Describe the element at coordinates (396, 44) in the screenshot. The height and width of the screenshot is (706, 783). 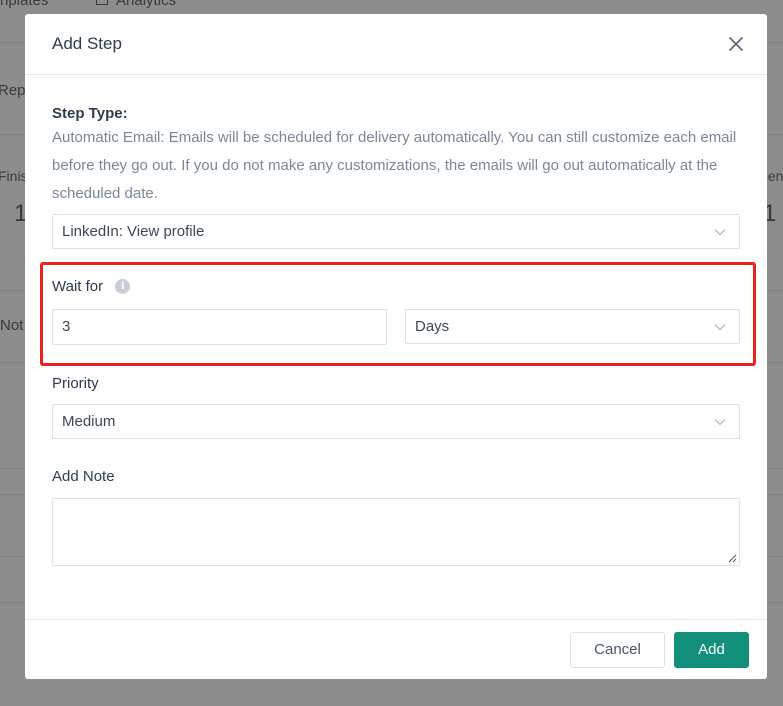
I see `modal-header: Add Step` at that location.